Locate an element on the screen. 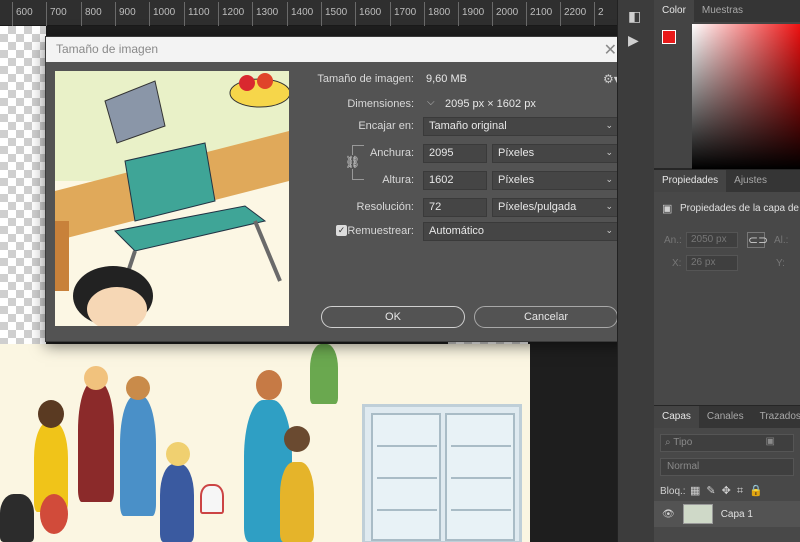 Image resolution: width=800 pixels, height=542 pixels. resample-value: Automático is located at coordinates (457, 231).